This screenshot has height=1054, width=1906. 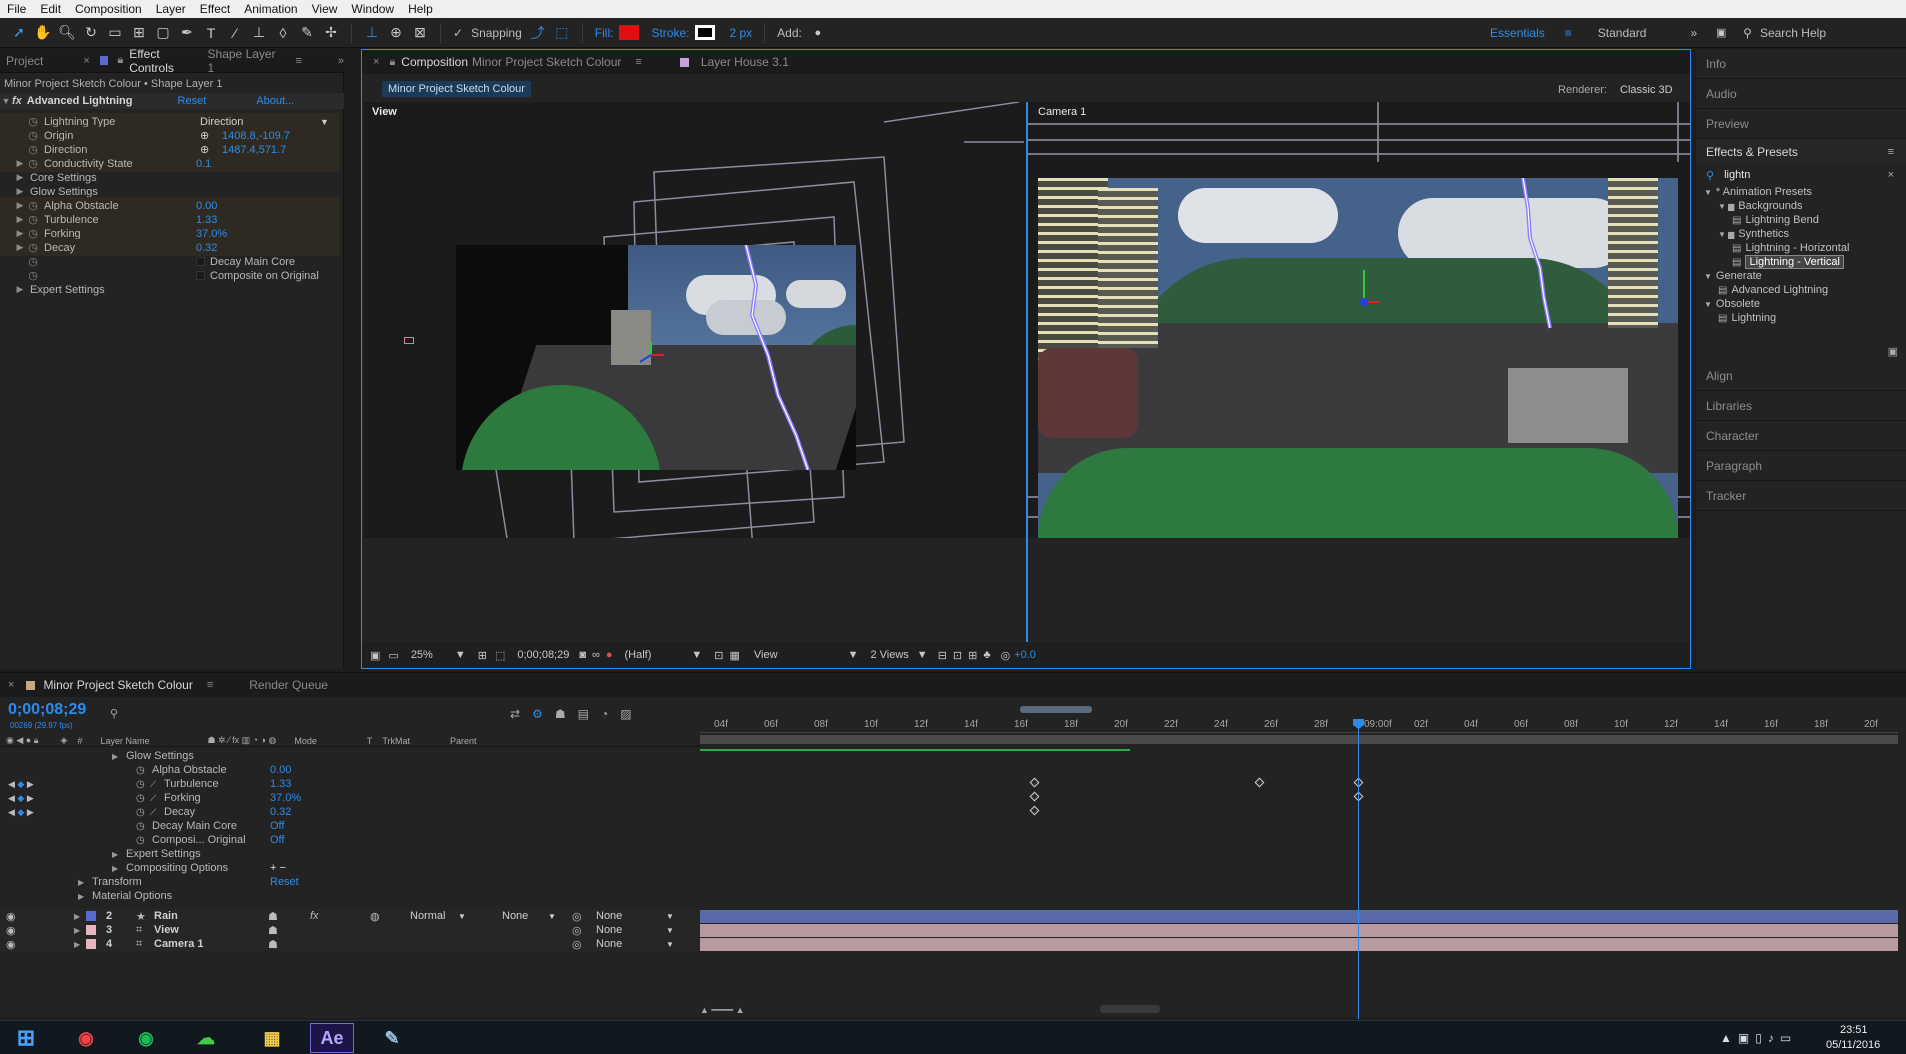 What do you see at coordinates (375, 916) in the screenshot?
I see `3d-layer-icon: ◍` at bounding box center [375, 916].